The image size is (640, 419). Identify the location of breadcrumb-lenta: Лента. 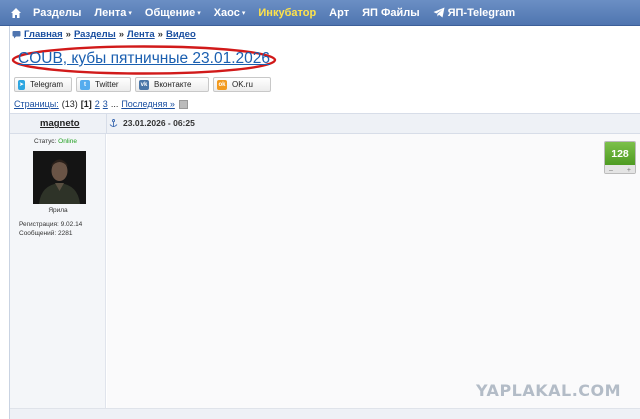
(141, 34).